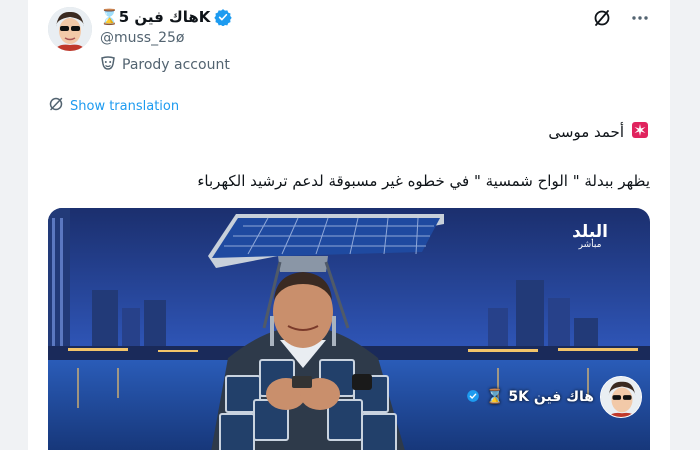  What do you see at coordinates (56, 106) in the screenshot?
I see `translate-icon` at bounding box center [56, 106].